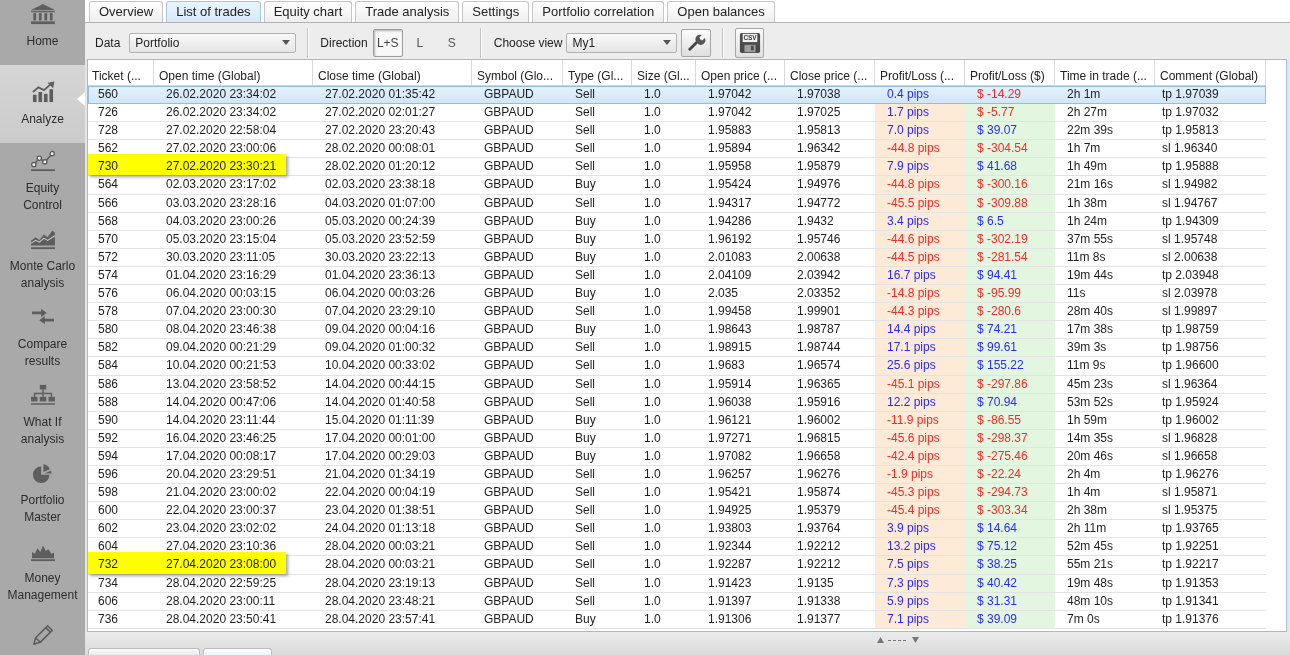 The image size is (1290, 655). Describe the element at coordinates (42, 260) in the screenshot. I see `sidebar-item: Monte Carlo analysis` at that location.